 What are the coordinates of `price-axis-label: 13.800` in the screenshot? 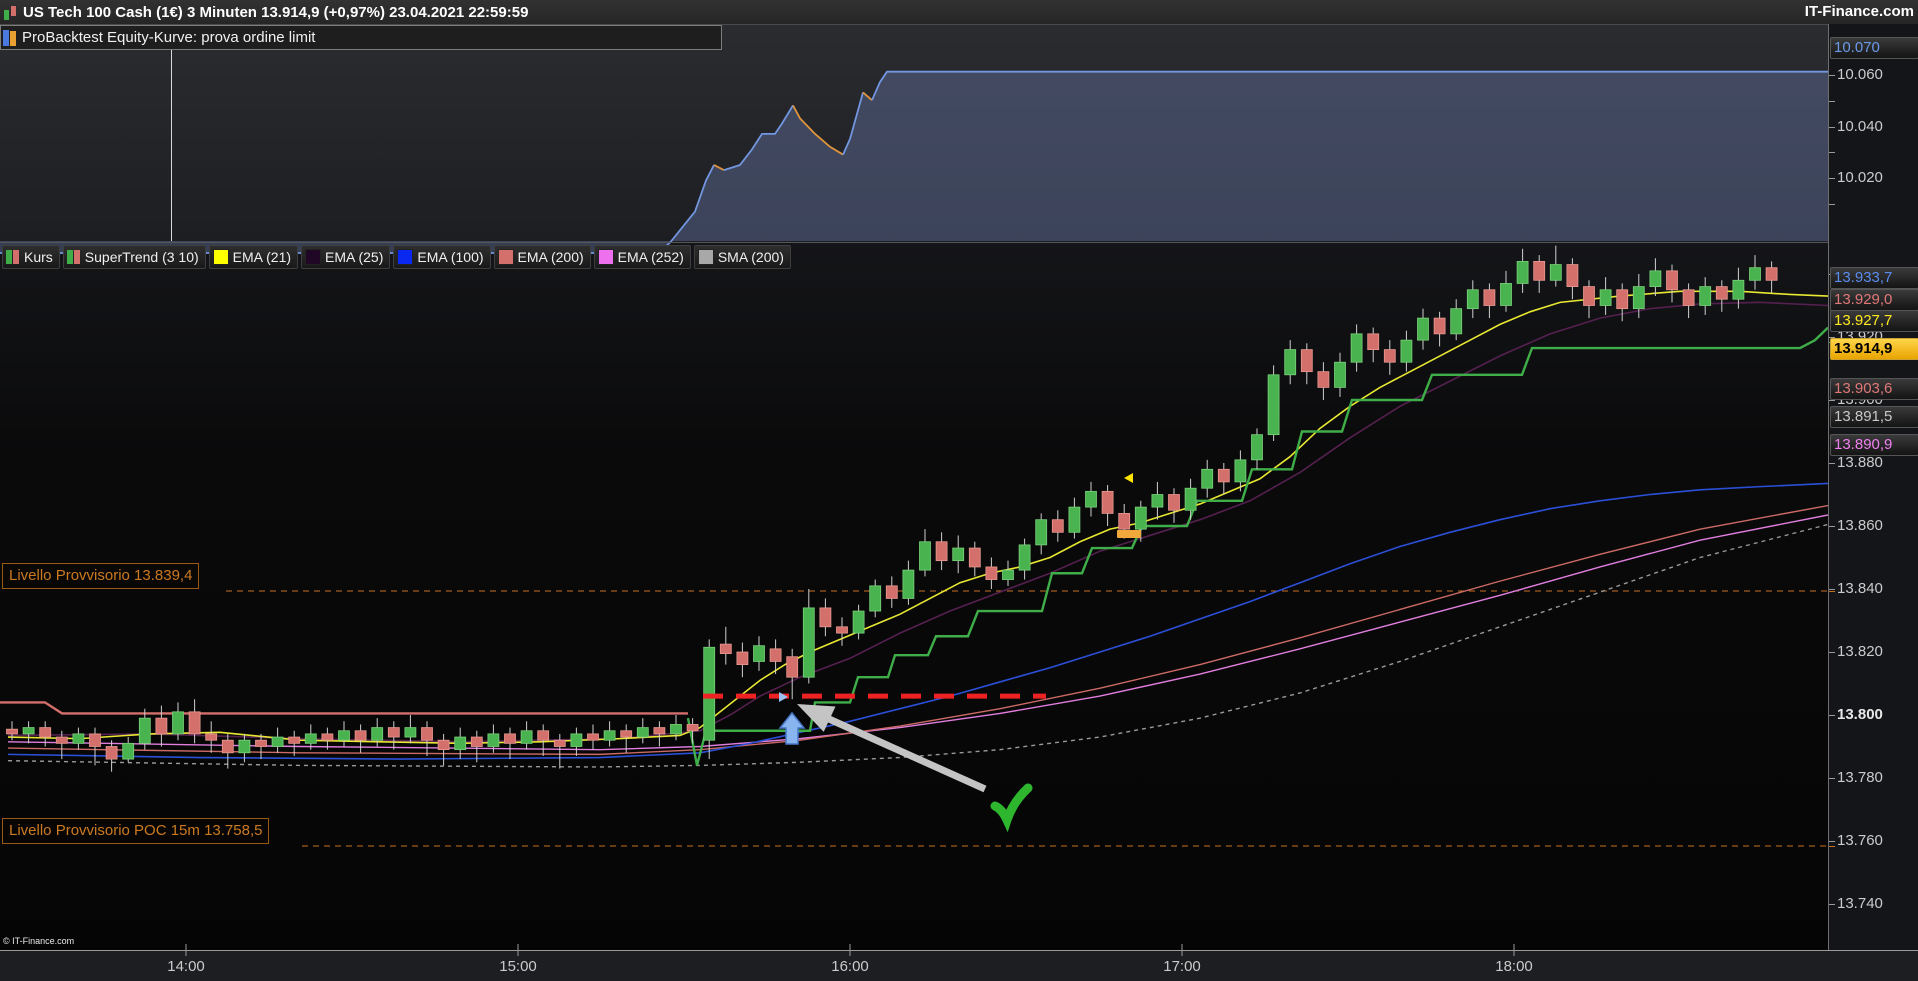 It's located at (1860, 714).